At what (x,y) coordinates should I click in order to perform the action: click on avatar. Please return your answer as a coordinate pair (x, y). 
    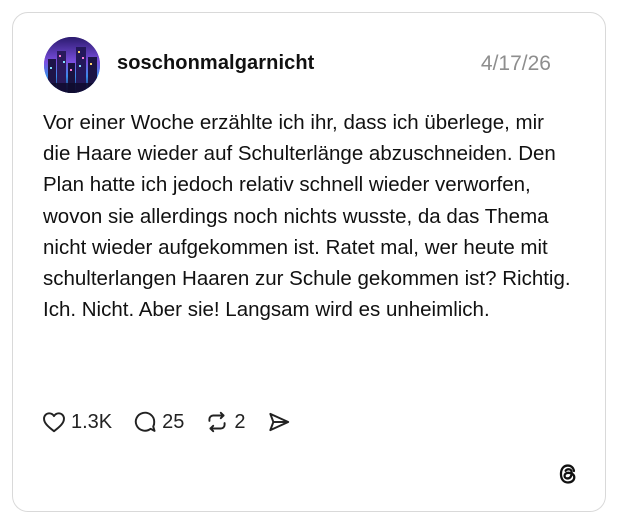
    Looking at the image, I should click on (72, 65).